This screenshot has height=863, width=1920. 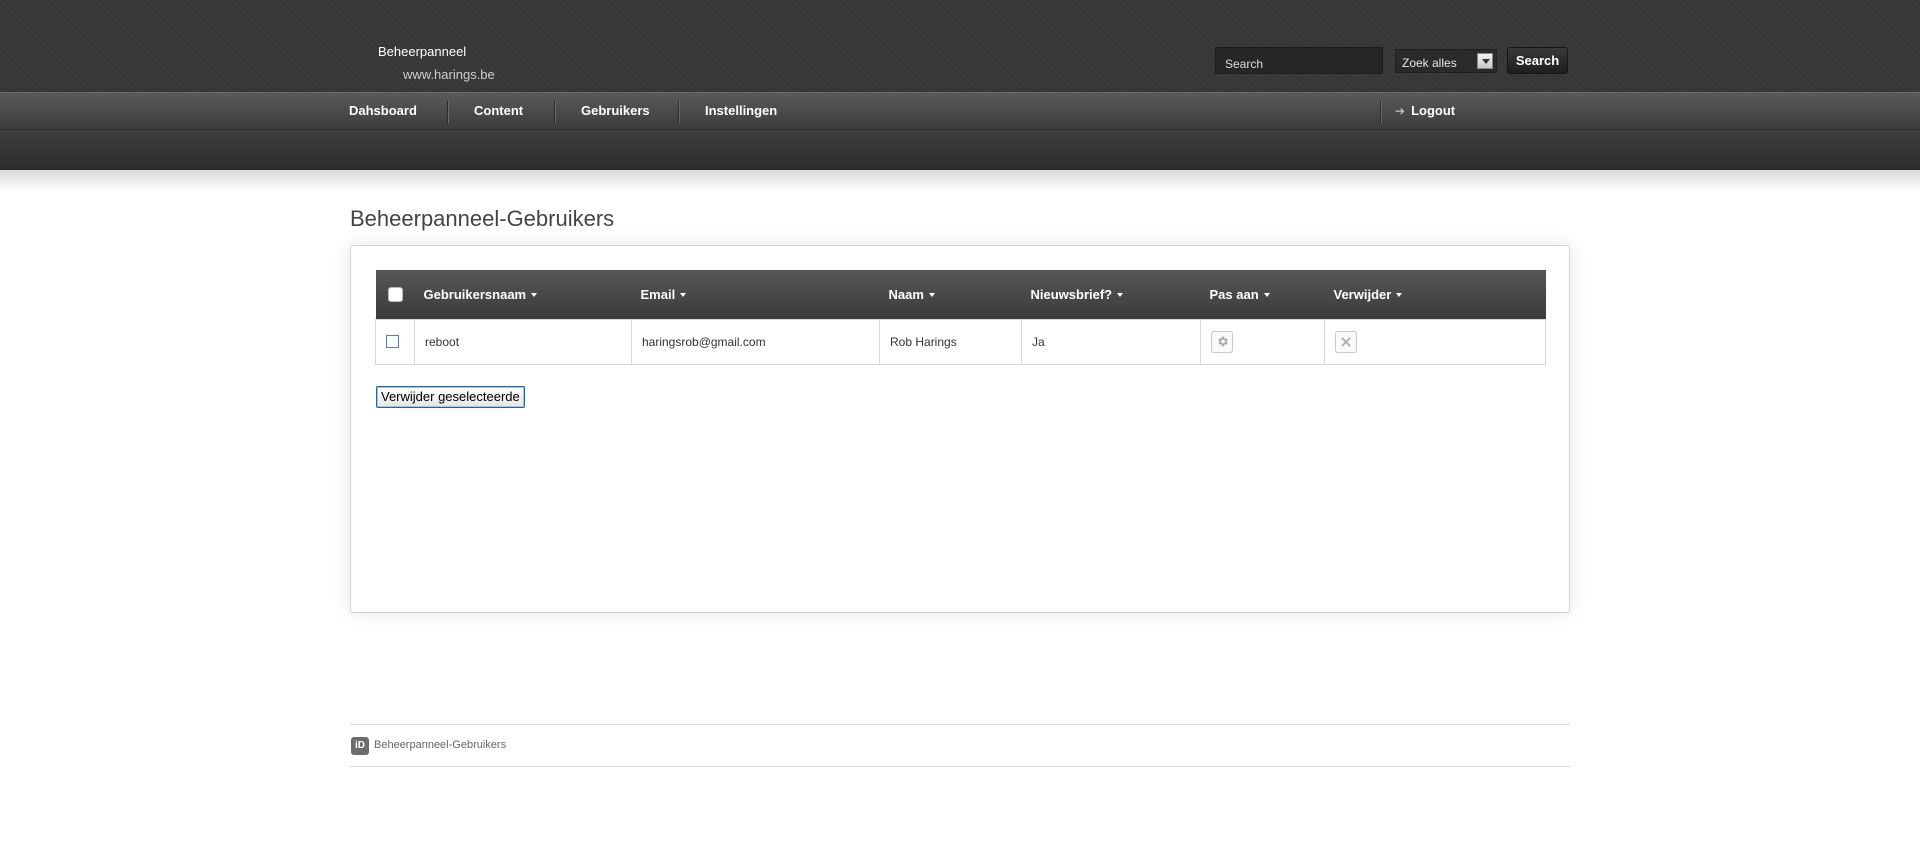 I want to click on close-icon-glyph, so click(x=1346, y=341).